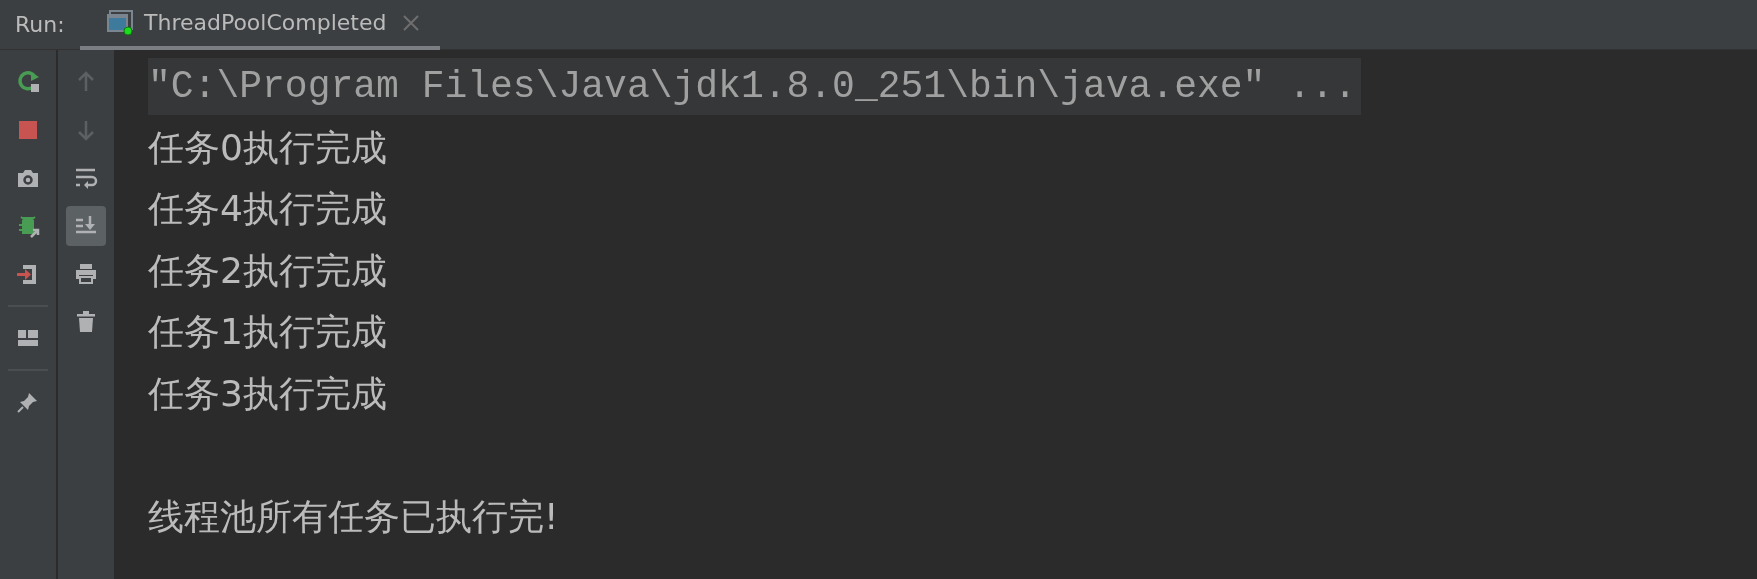  Describe the element at coordinates (40, 24) in the screenshot. I see `tool-window-label: Run:` at that location.